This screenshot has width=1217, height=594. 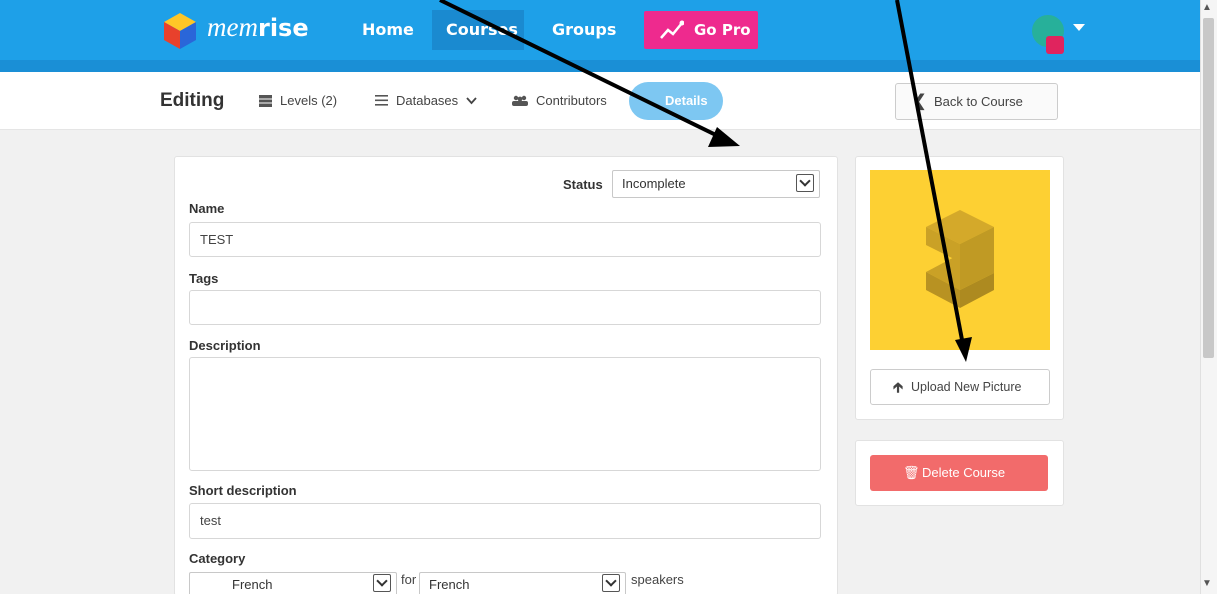 I want to click on memrise-logo-icon, so click(x=180, y=31).